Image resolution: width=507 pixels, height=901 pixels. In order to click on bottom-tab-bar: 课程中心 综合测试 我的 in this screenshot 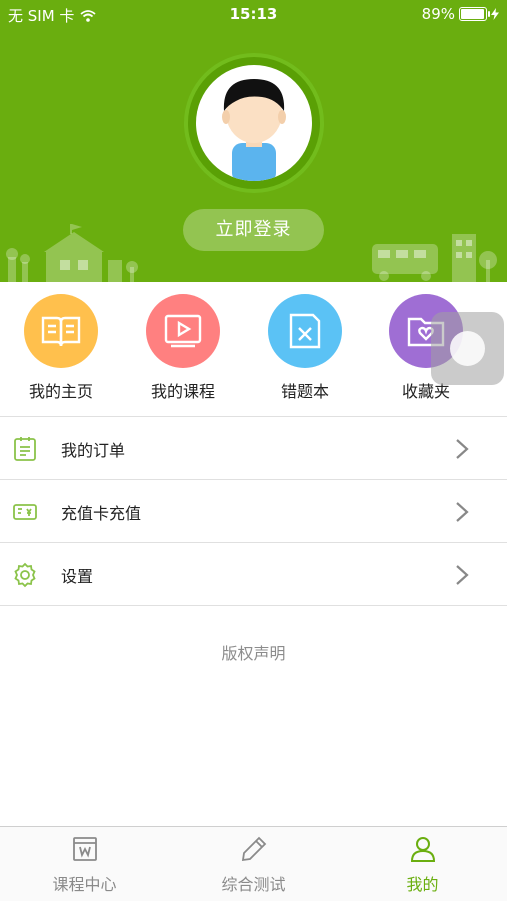, I will do `click(253, 863)`.